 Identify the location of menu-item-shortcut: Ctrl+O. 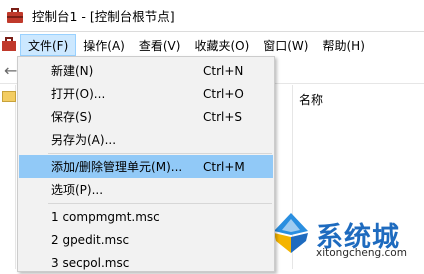
(223, 93).